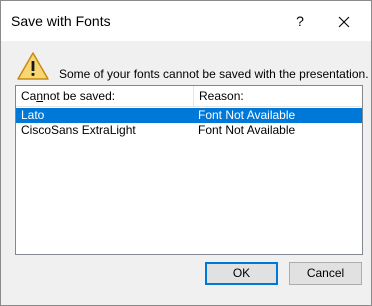 This screenshot has height=306, width=372. What do you see at coordinates (33, 115) in the screenshot?
I see `font-name: Lato` at bounding box center [33, 115].